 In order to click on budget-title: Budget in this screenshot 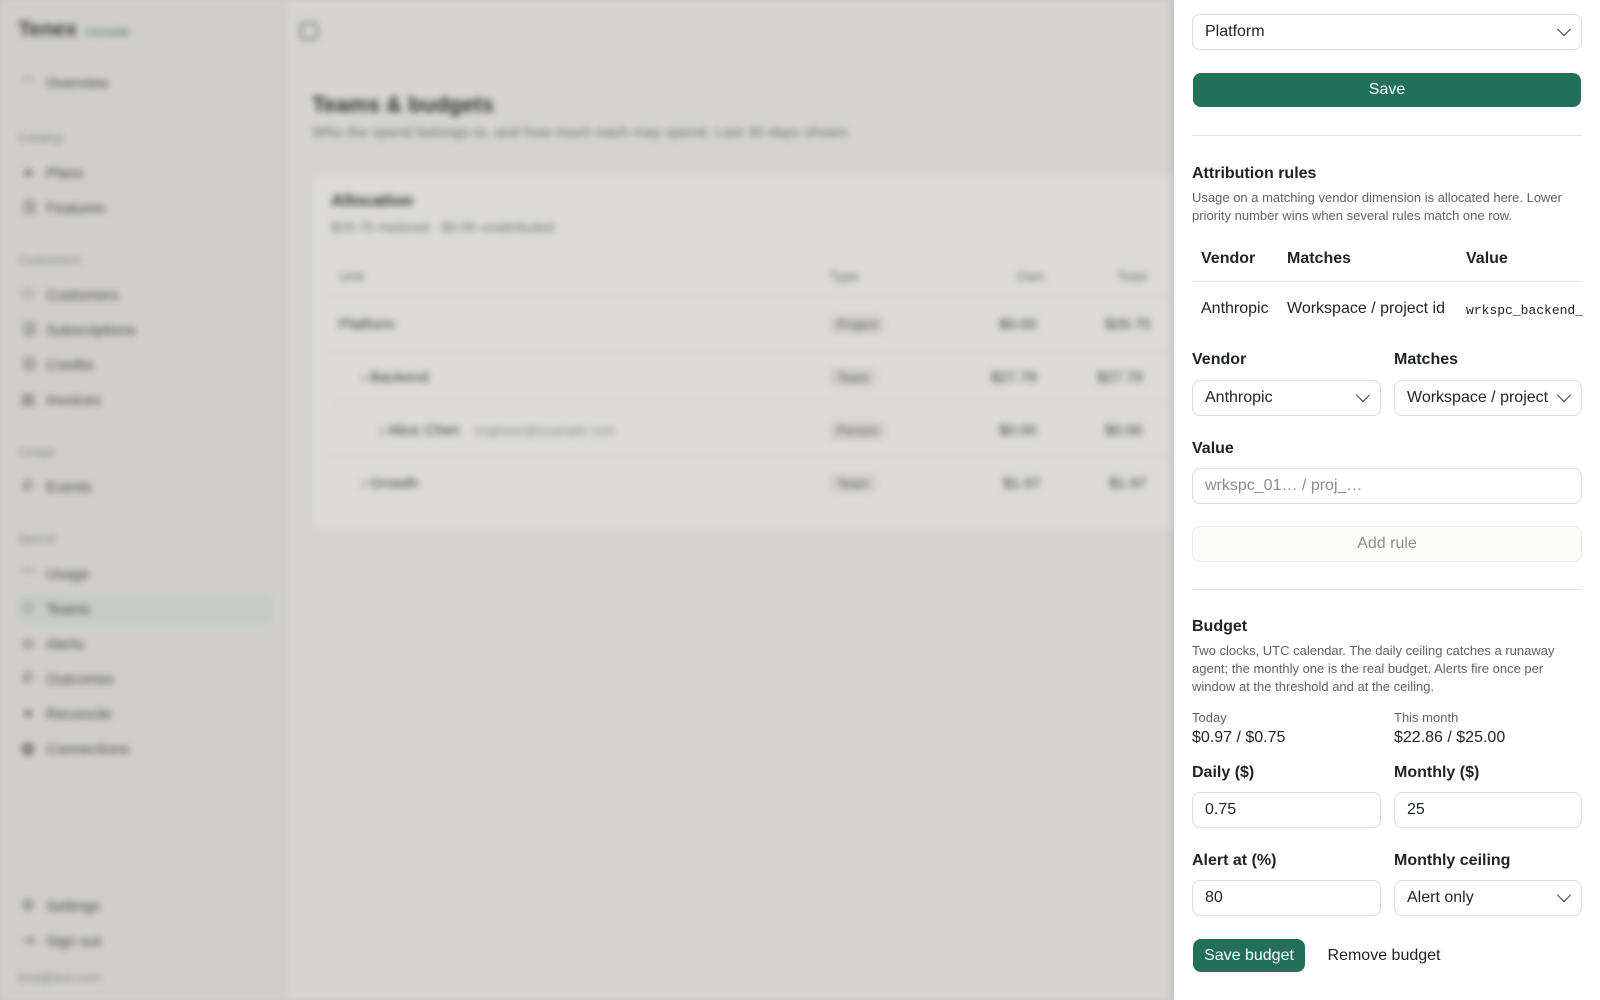, I will do `click(1220, 626)`.